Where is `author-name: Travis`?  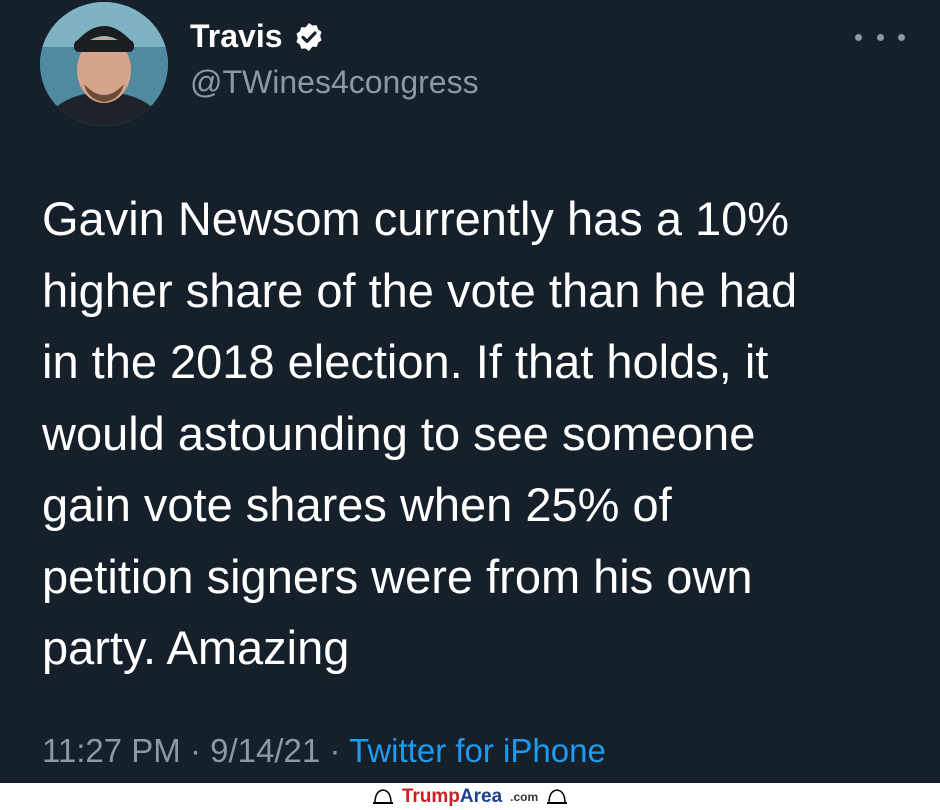
author-name: Travis is located at coordinates (236, 36).